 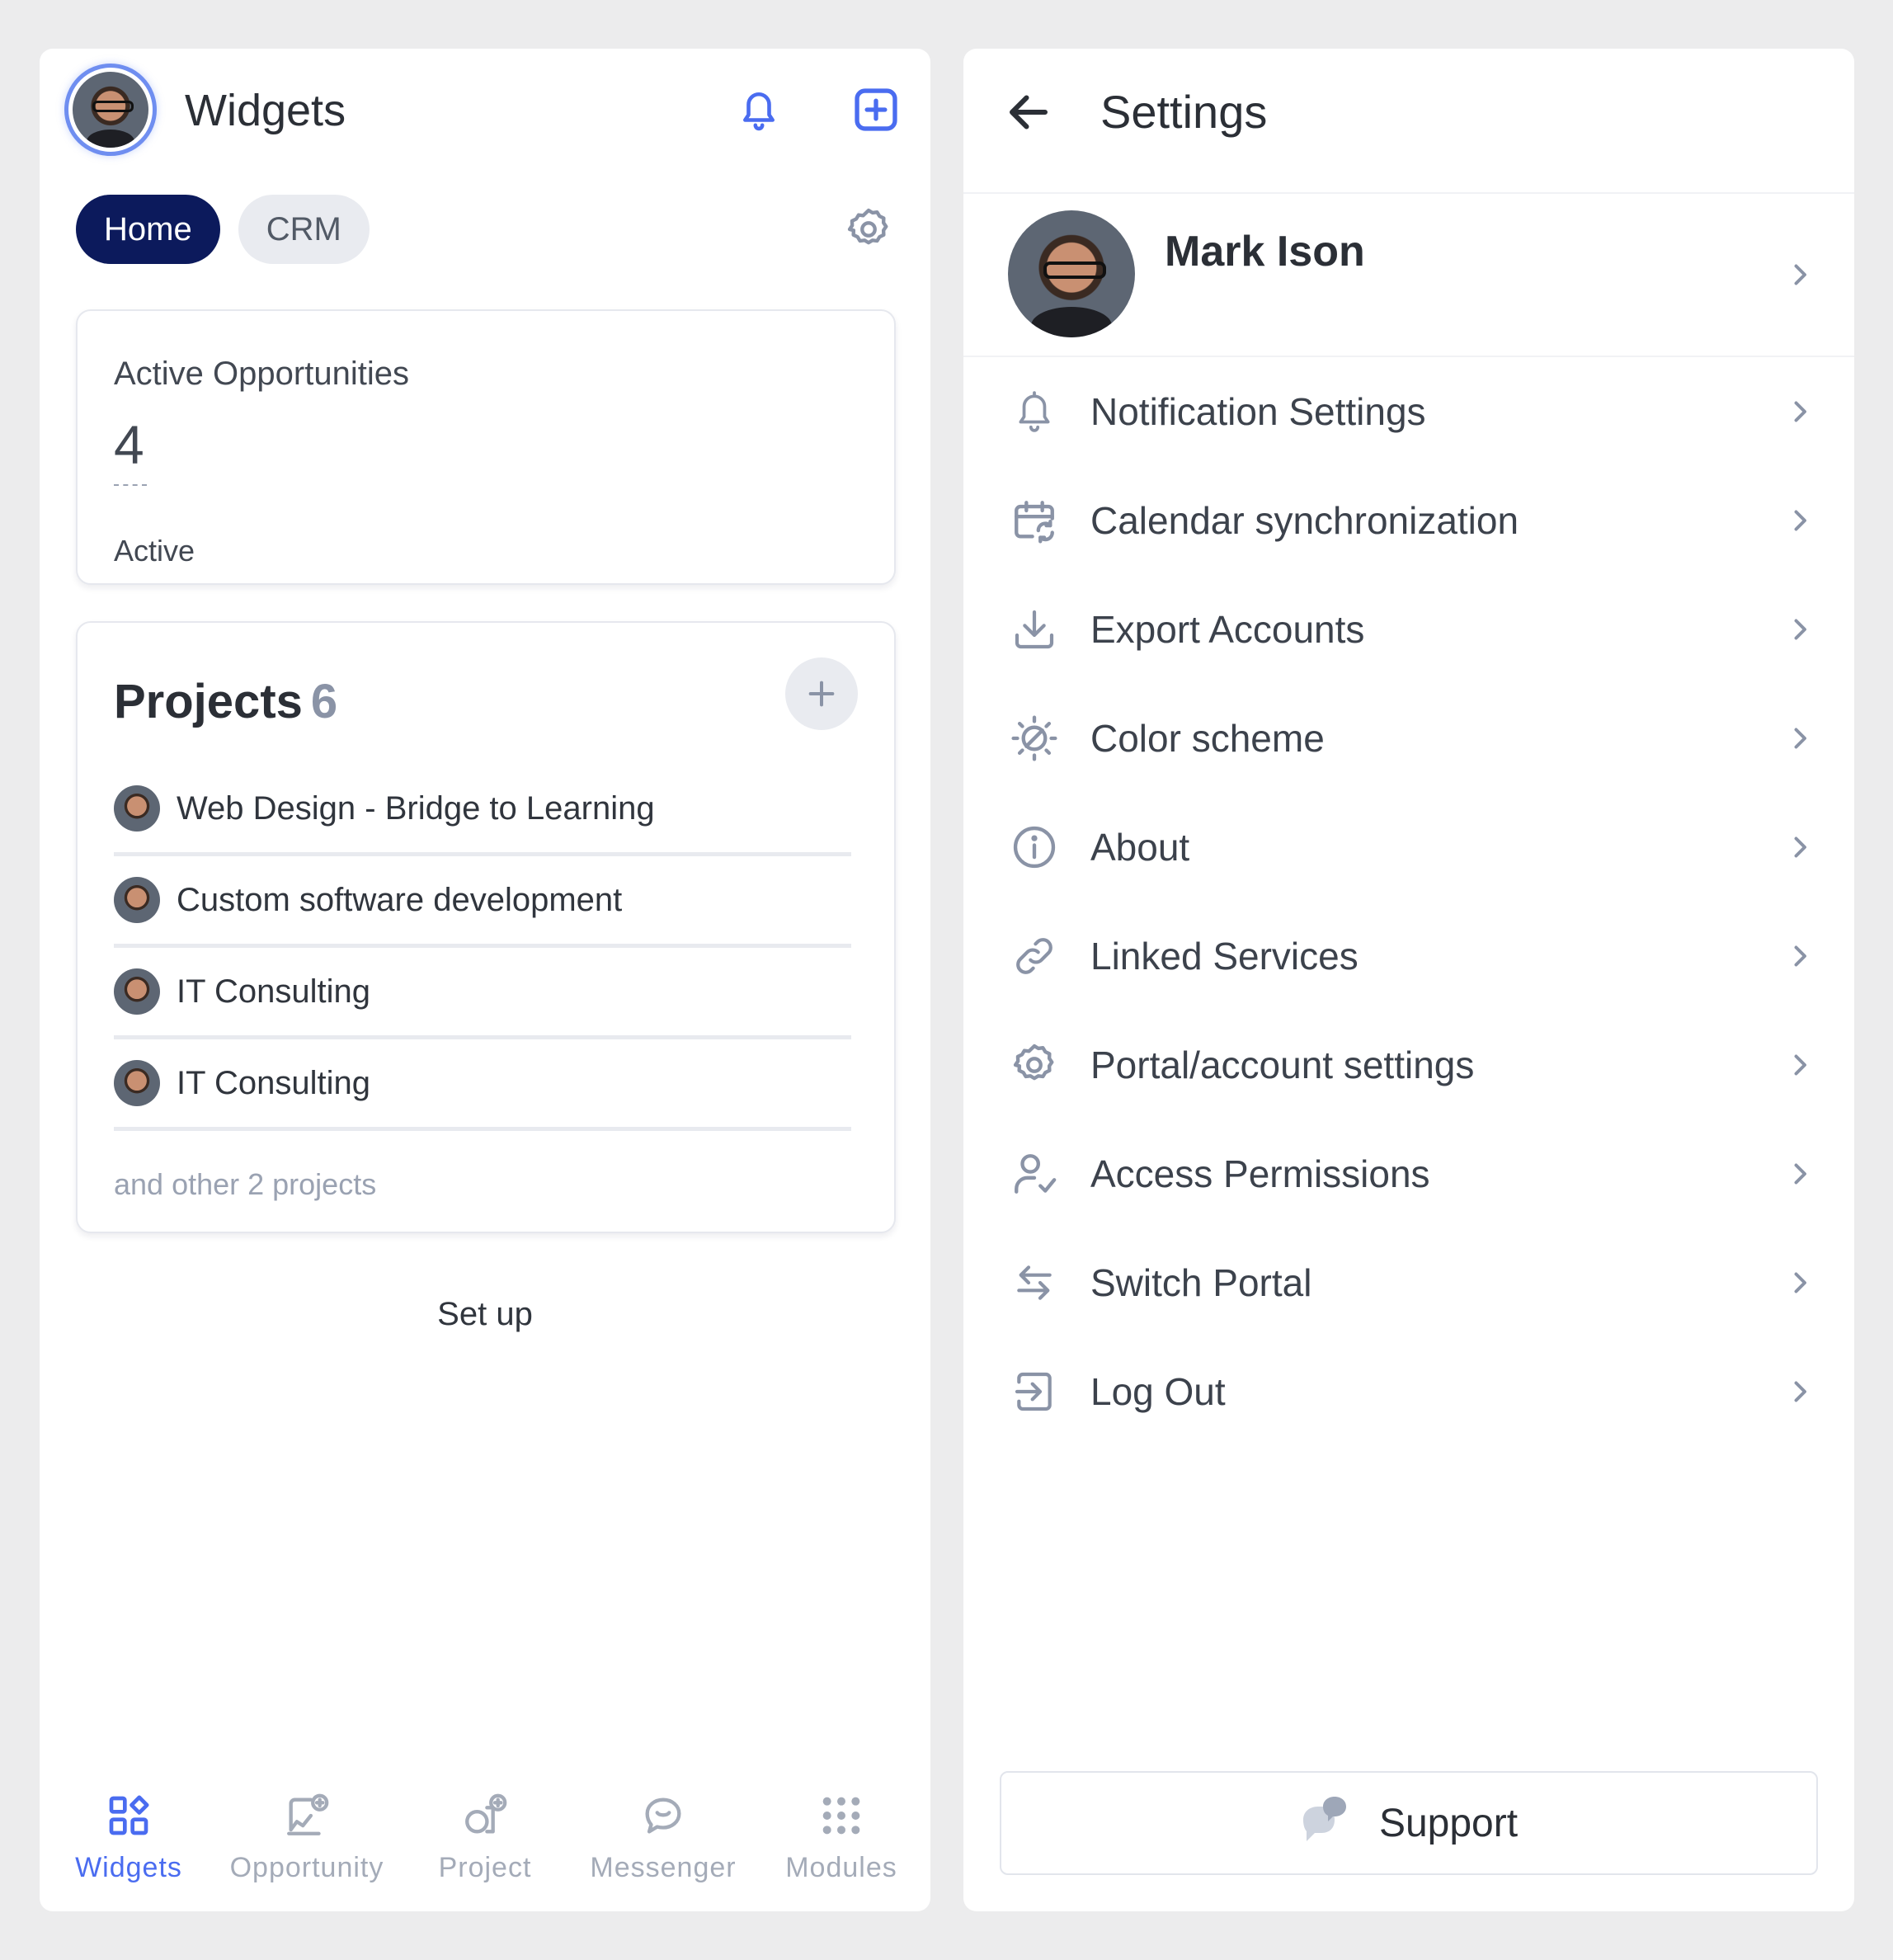 What do you see at coordinates (1034, 630) in the screenshot?
I see `download-icon` at bounding box center [1034, 630].